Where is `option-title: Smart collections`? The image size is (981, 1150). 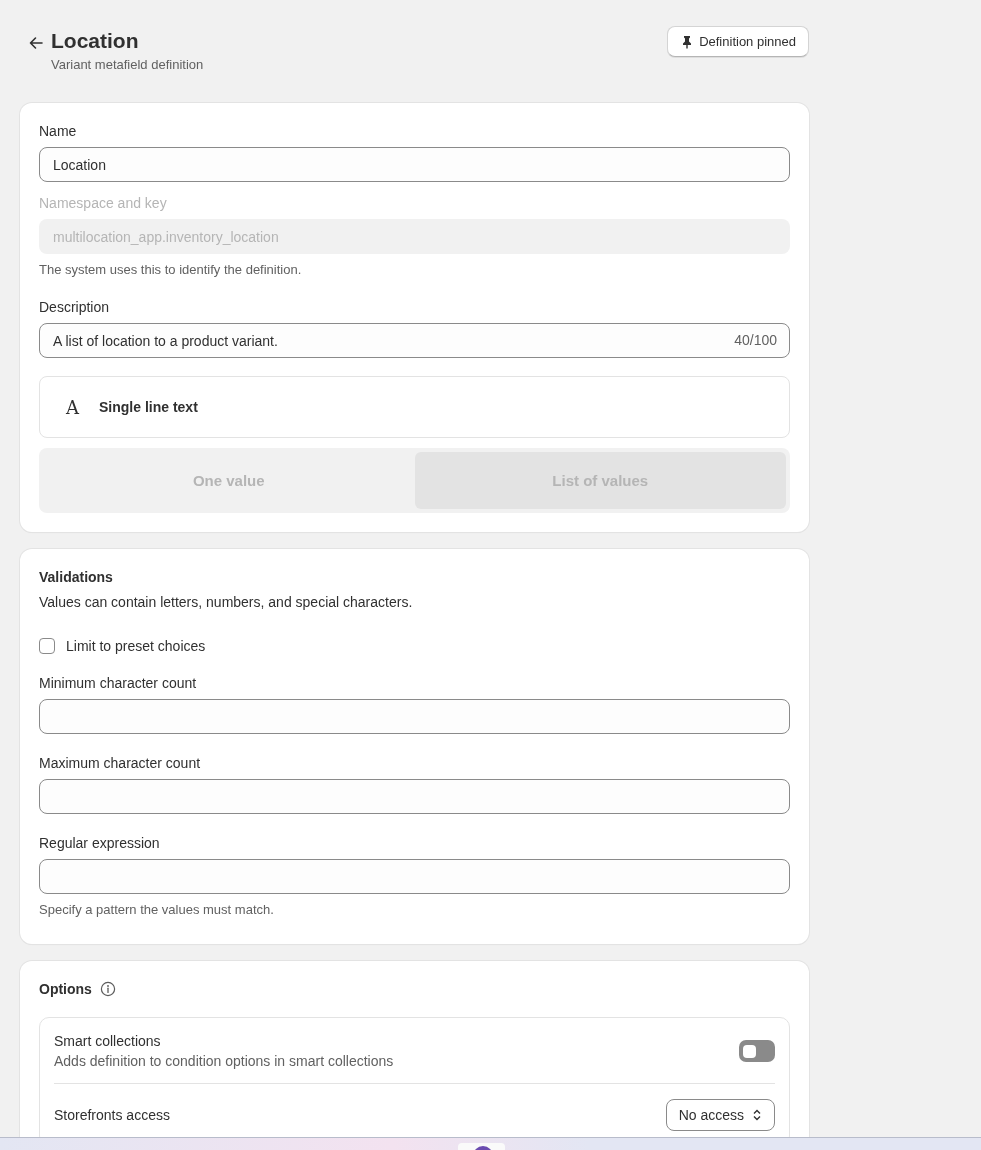 option-title: Smart collections is located at coordinates (108, 1041).